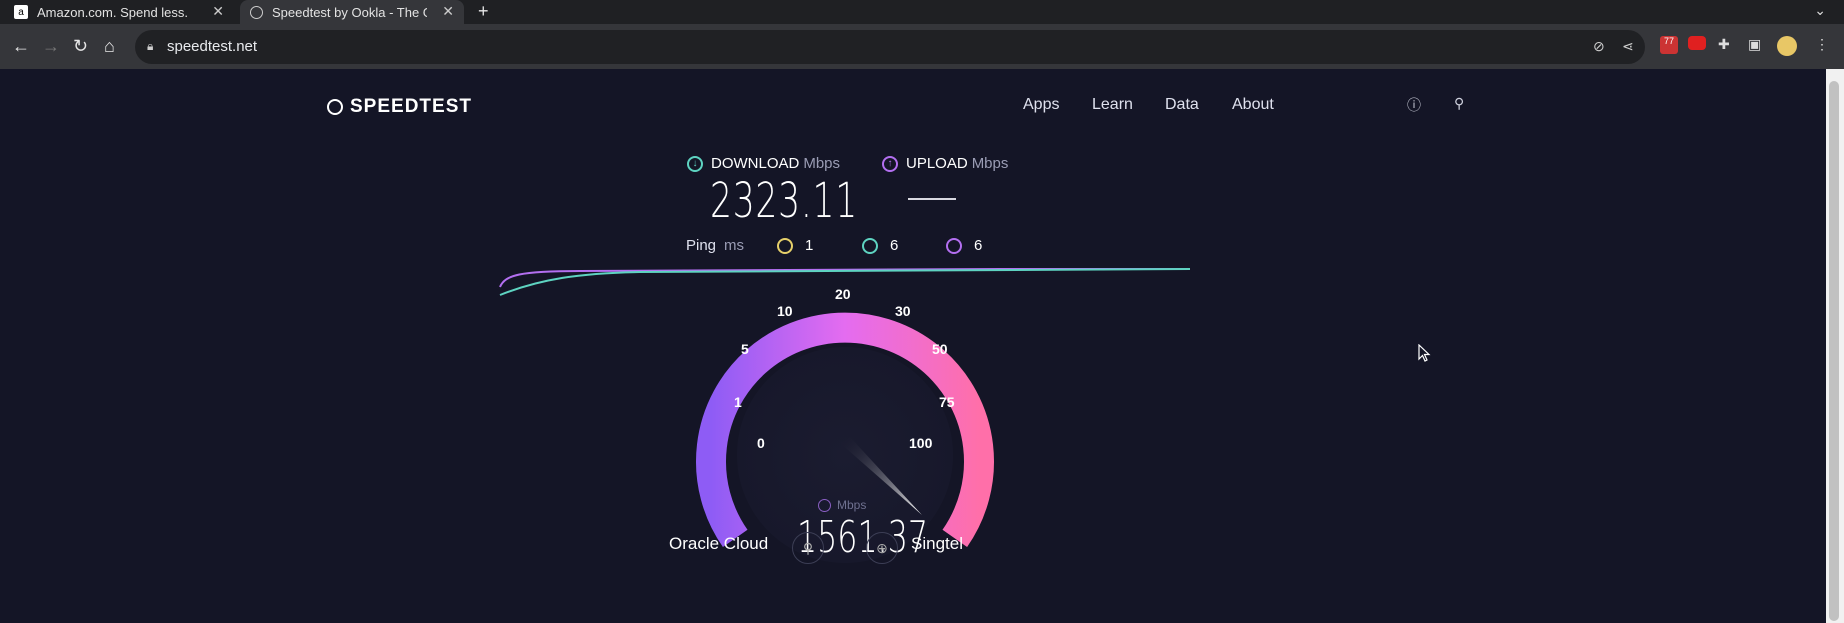  What do you see at coordinates (21, 12) in the screenshot?
I see `amazon-favicon-icon: a` at bounding box center [21, 12].